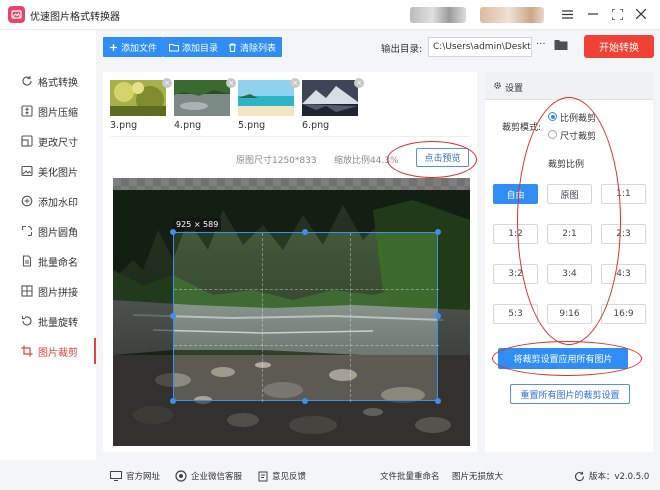  Describe the element at coordinates (641, 14) in the screenshot. I see `close-icon` at that location.